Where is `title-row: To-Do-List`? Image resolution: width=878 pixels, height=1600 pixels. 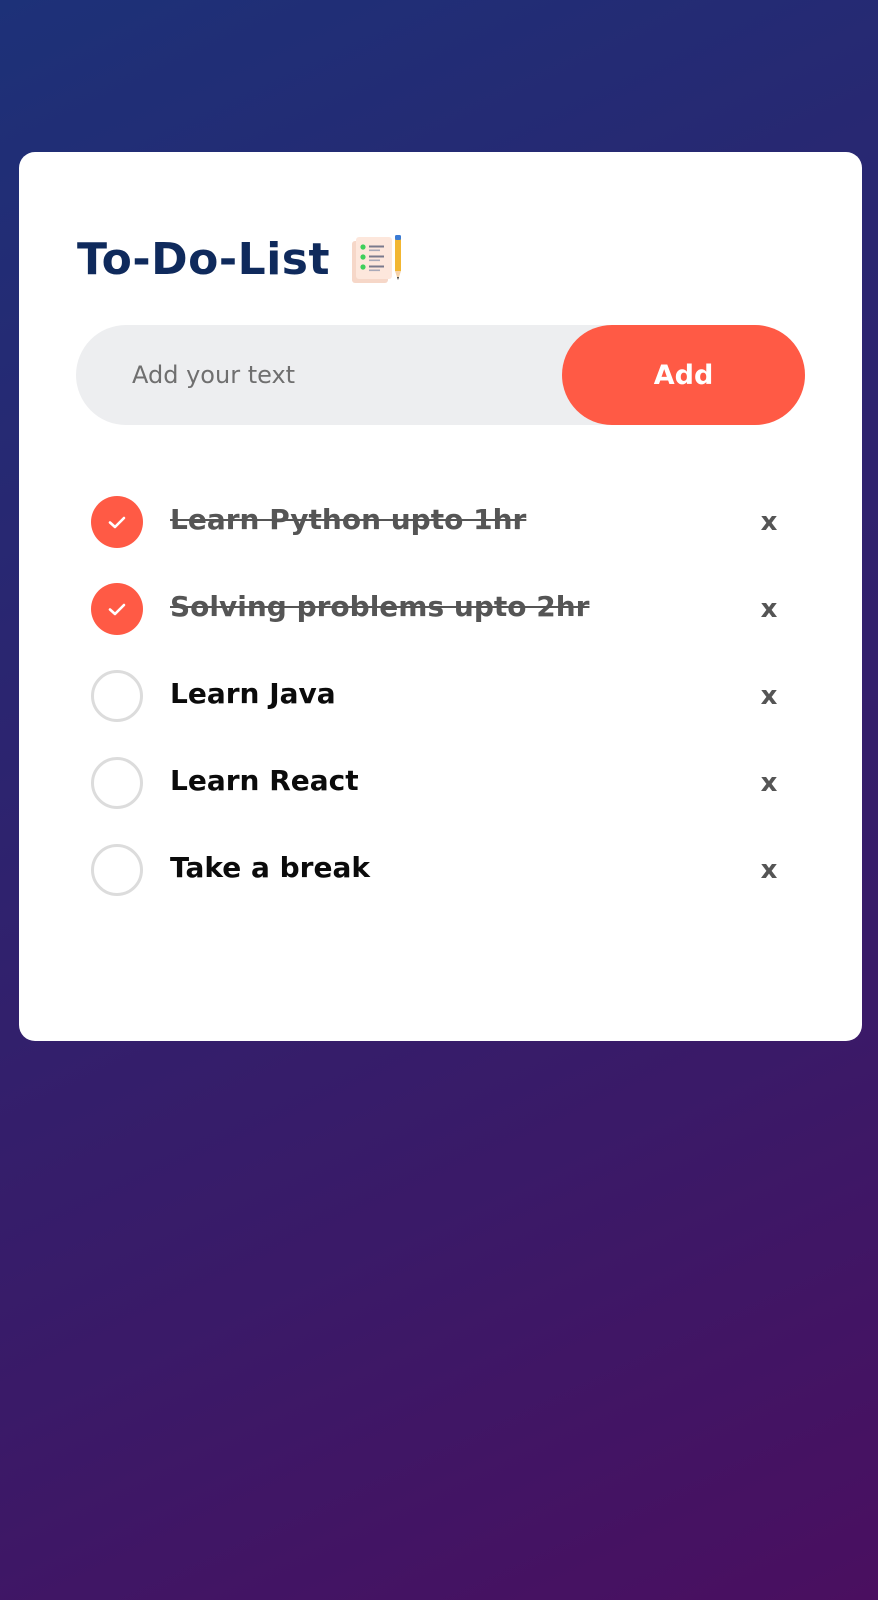
title-row: To-Do-List is located at coordinates (240, 260).